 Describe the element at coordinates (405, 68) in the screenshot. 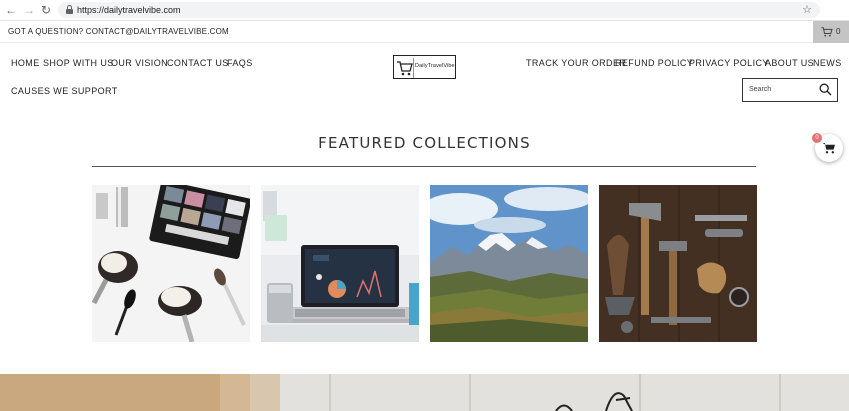

I see `cart-logo-icon` at that location.